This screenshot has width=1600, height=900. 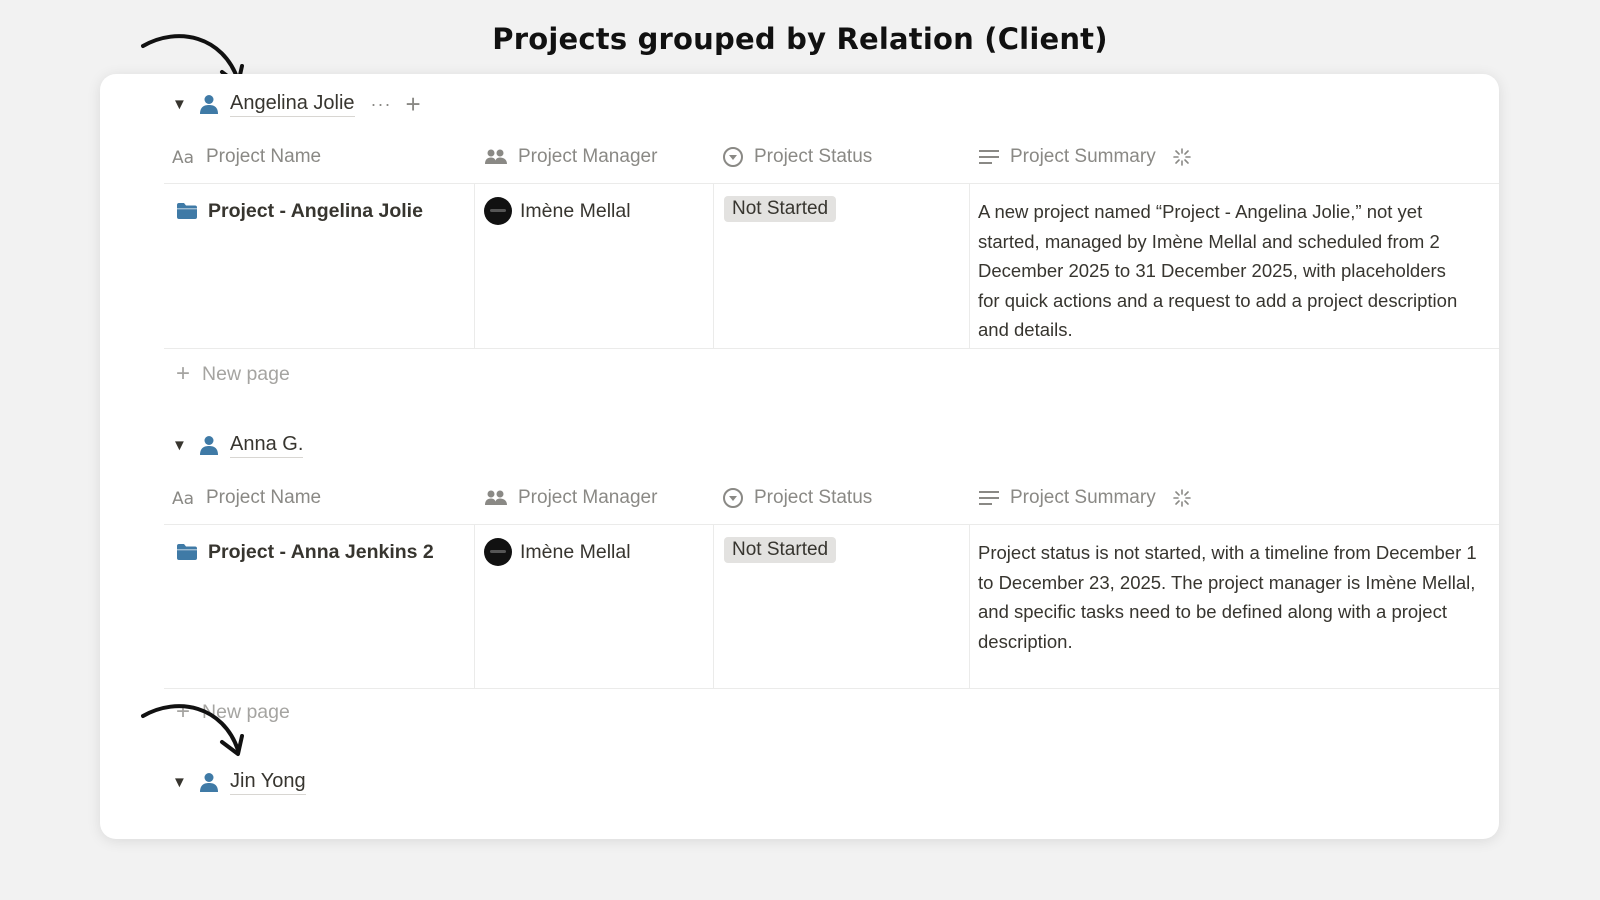 I want to click on more-options-icon: ···, so click(x=381, y=104).